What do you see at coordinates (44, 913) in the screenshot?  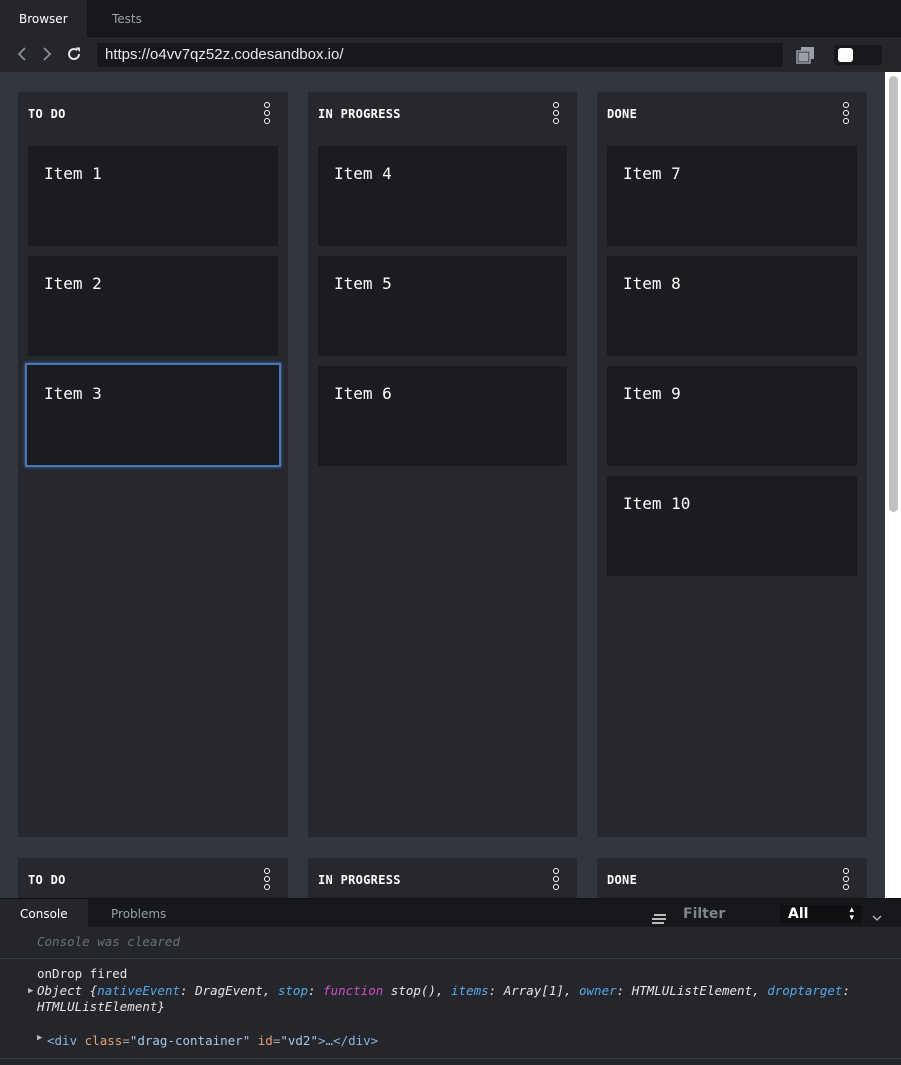 I see `tab-console: Console` at bounding box center [44, 913].